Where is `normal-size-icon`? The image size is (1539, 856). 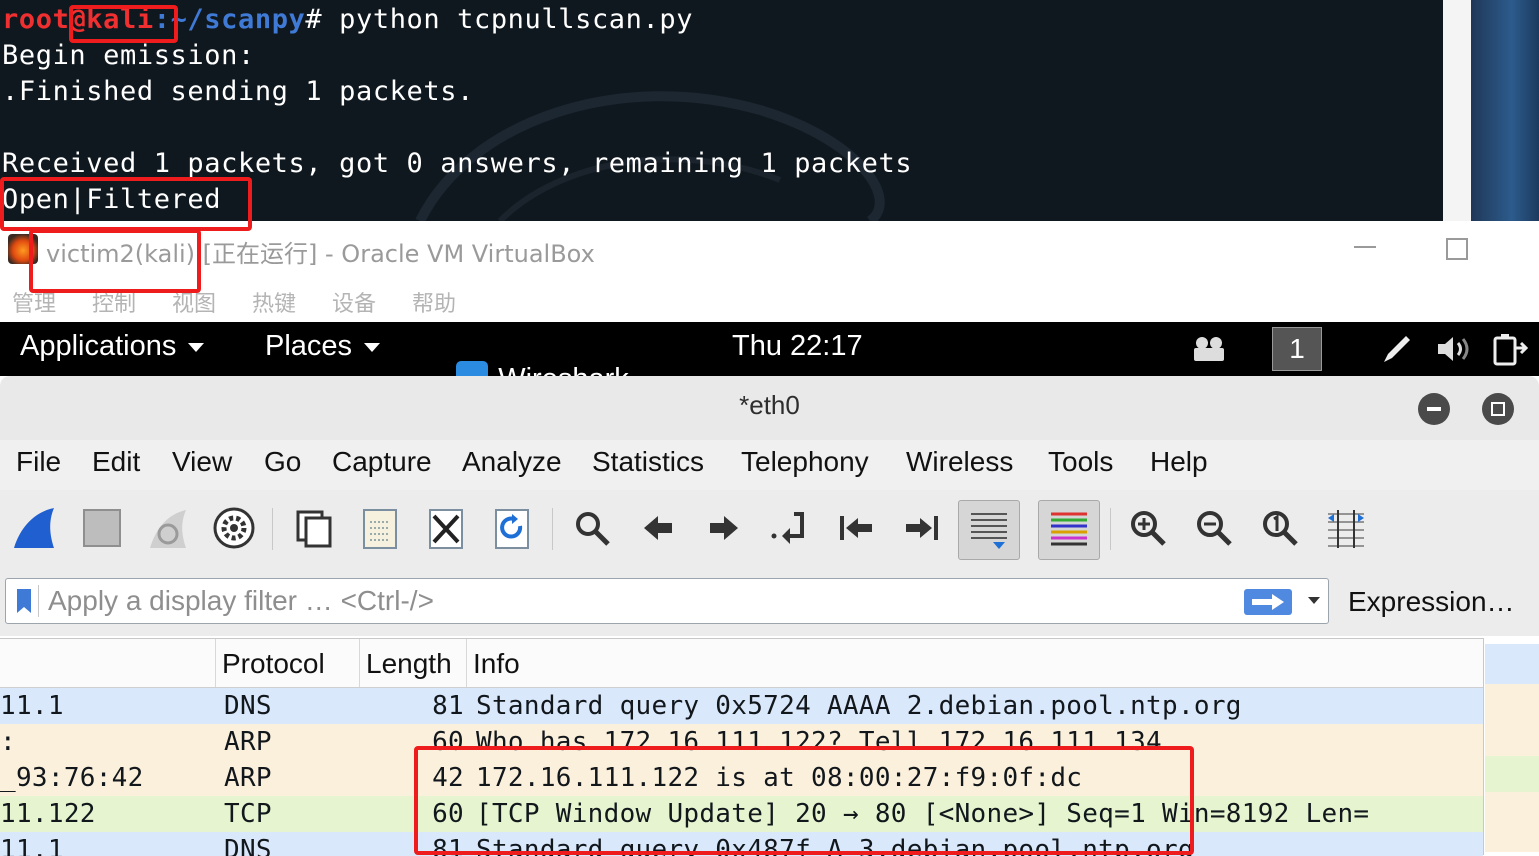 normal-size-icon is located at coordinates (1280, 528).